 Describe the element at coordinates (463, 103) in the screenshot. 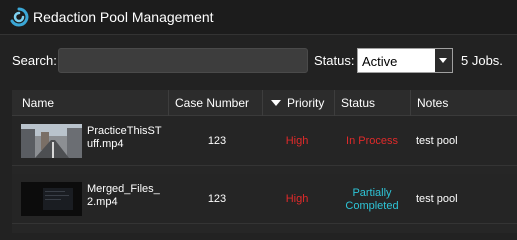

I see `column-header-notes: Notes` at that location.